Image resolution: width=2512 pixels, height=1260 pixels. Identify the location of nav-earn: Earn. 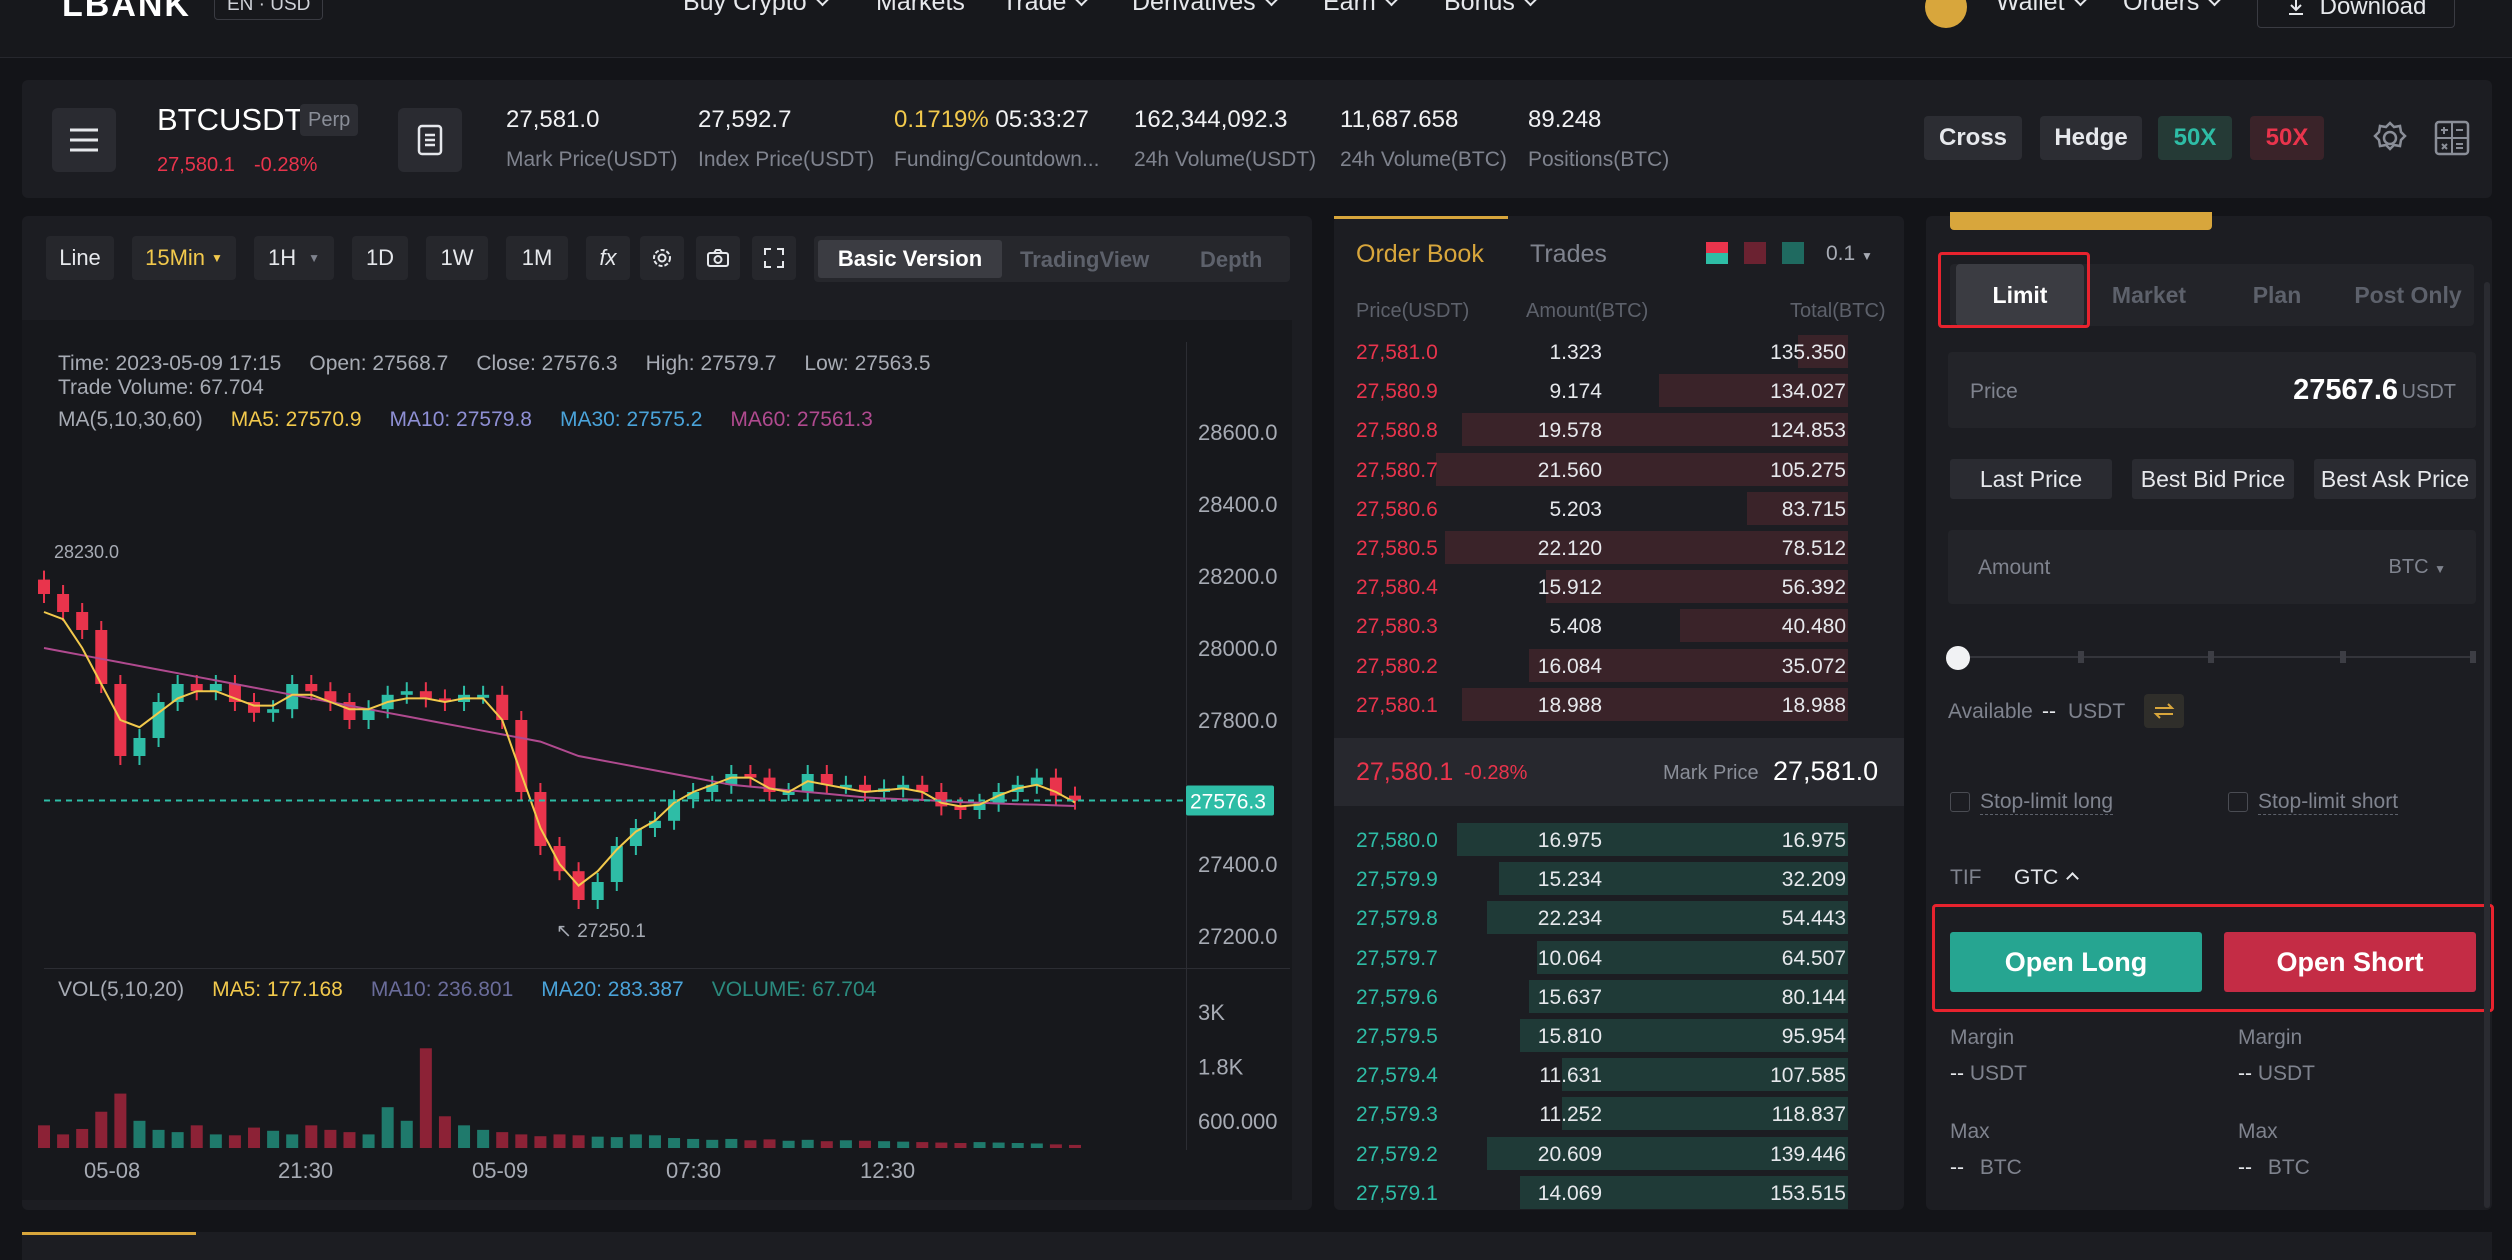
(1361, 8).